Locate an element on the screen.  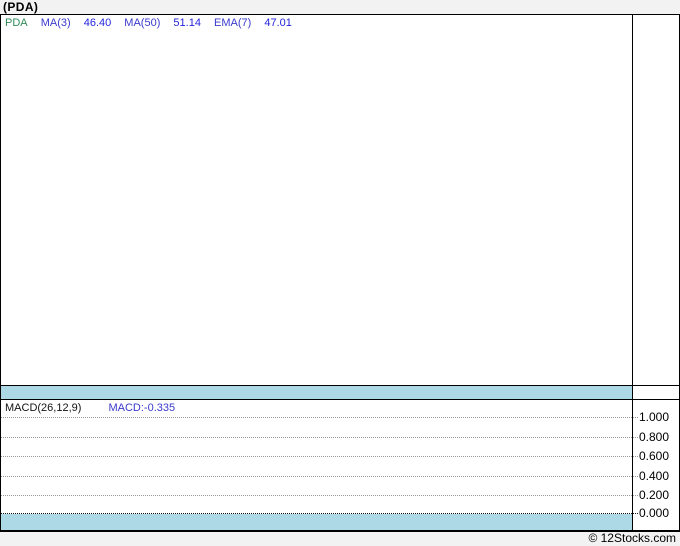
credit-text: © 12Stocks.com is located at coordinates (632, 538).